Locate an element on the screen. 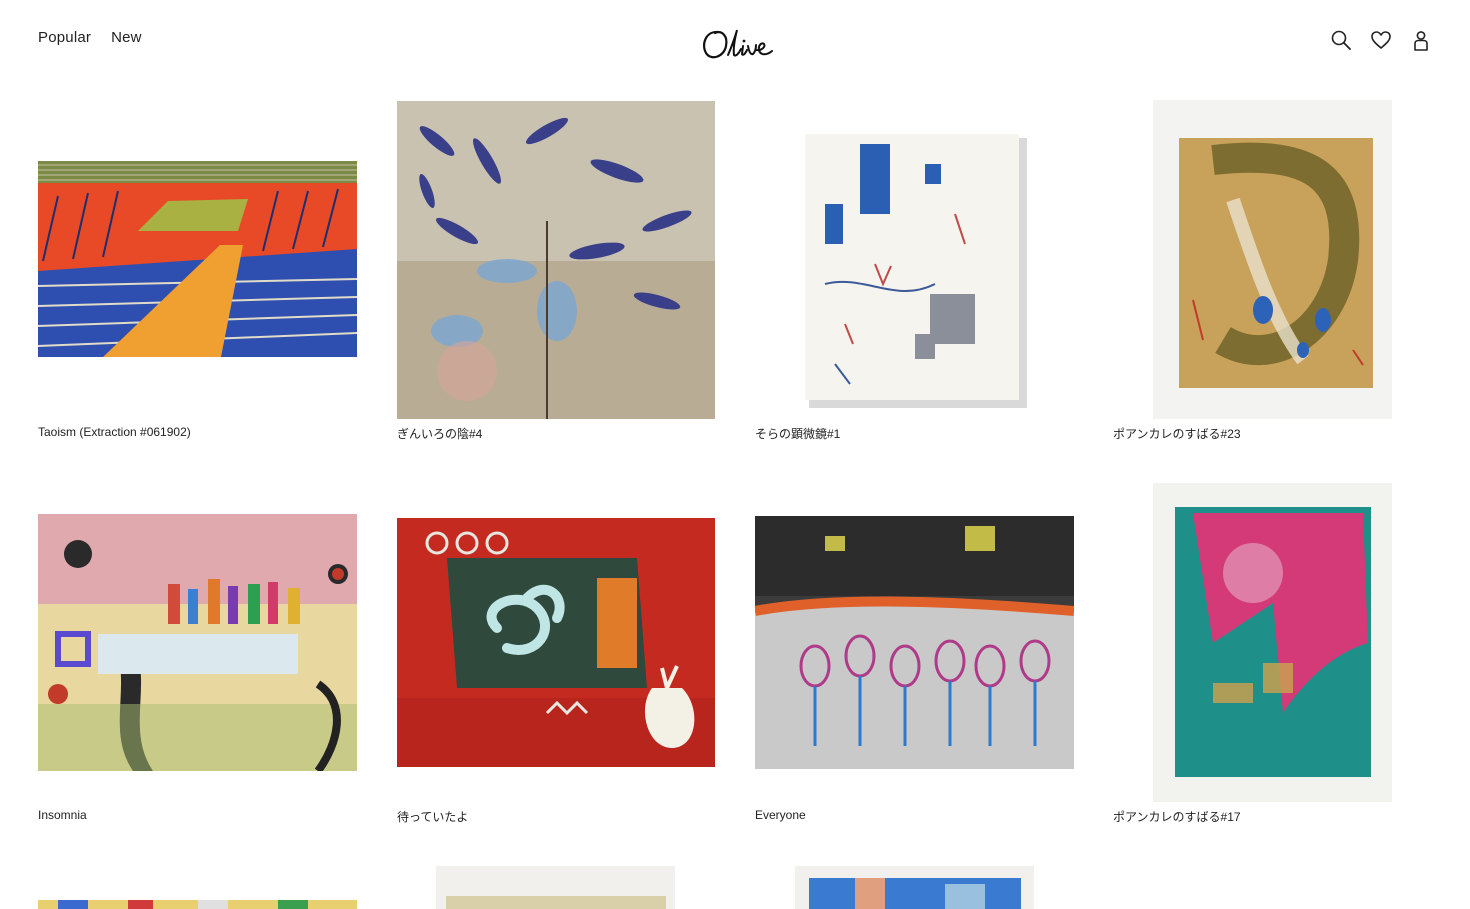 The width and height of the screenshot is (1470, 909). main-nav: Popular New is located at coordinates (90, 37).